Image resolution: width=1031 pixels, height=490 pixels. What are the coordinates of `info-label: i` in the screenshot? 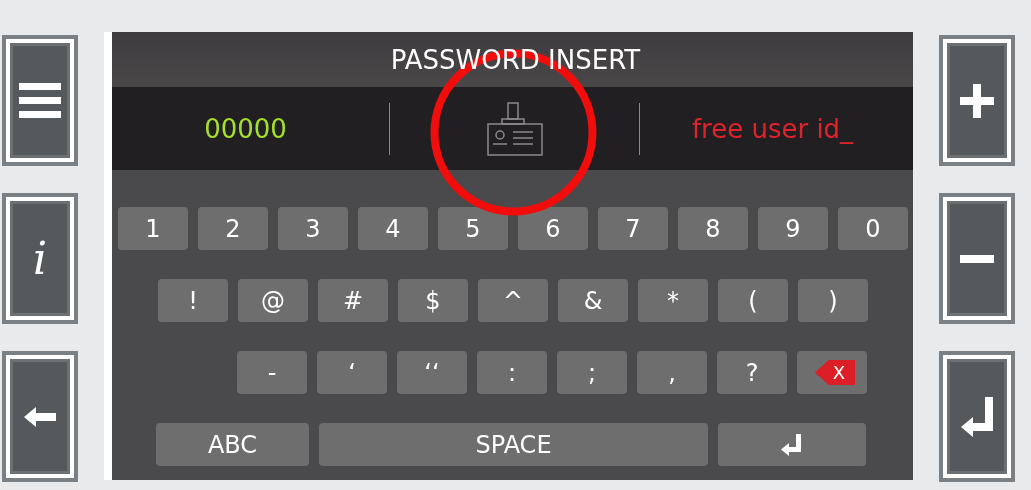 It's located at (40, 258).